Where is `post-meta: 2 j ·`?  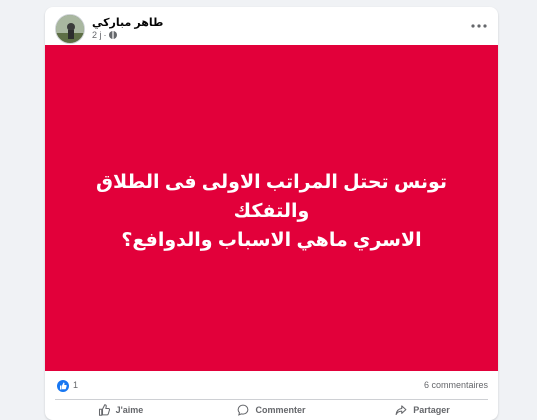 post-meta: 2 j · is located at coordinates (104, 35).